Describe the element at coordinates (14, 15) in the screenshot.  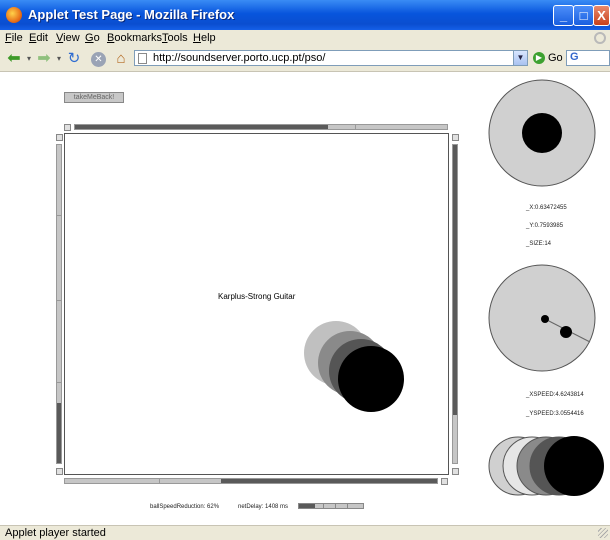
I see `firefox-icon` at that location.